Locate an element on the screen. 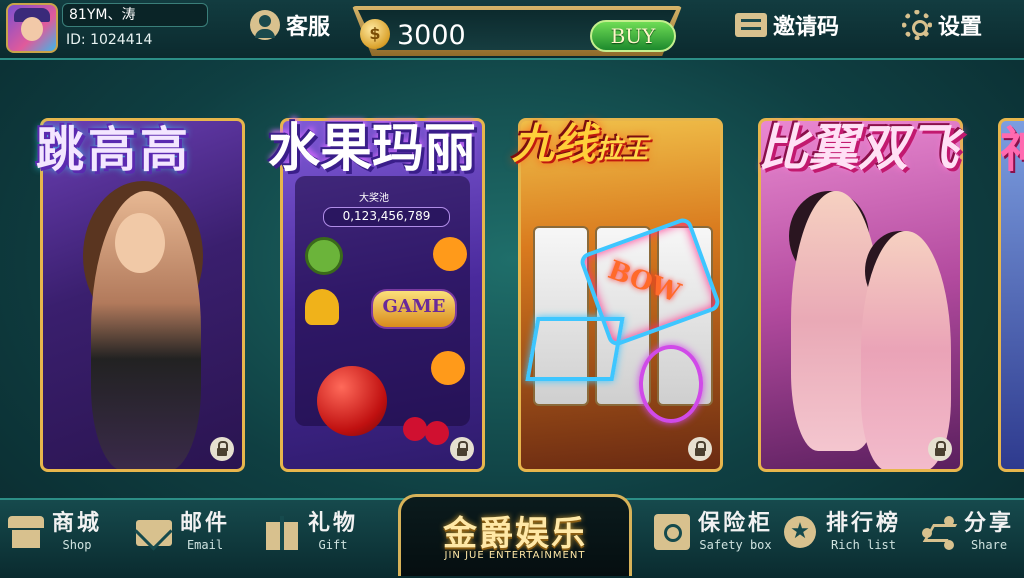 Image resolution: width=1024 pixels, height=578 pixels. nav-email-cn: 邮件 is located at coordinates (205, 523).